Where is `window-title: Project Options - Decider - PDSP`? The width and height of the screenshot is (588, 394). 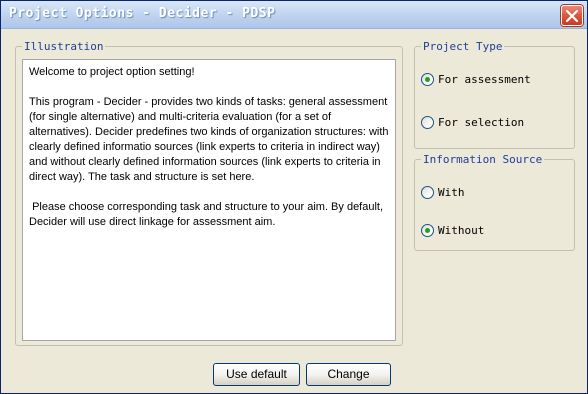
window-title: Project Options - Decider - PDSP is located at coordinates (142, 13).